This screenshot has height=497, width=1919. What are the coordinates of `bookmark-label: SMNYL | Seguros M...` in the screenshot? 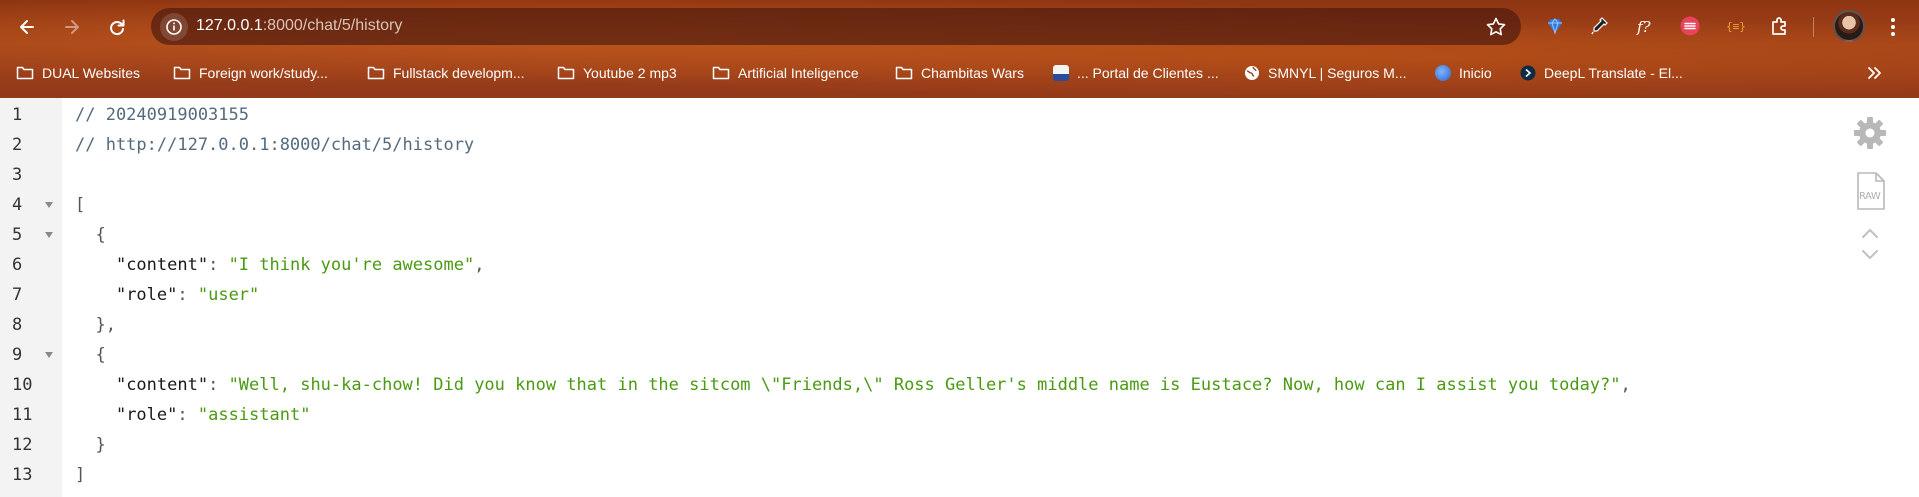 It's located at (1337, 73).